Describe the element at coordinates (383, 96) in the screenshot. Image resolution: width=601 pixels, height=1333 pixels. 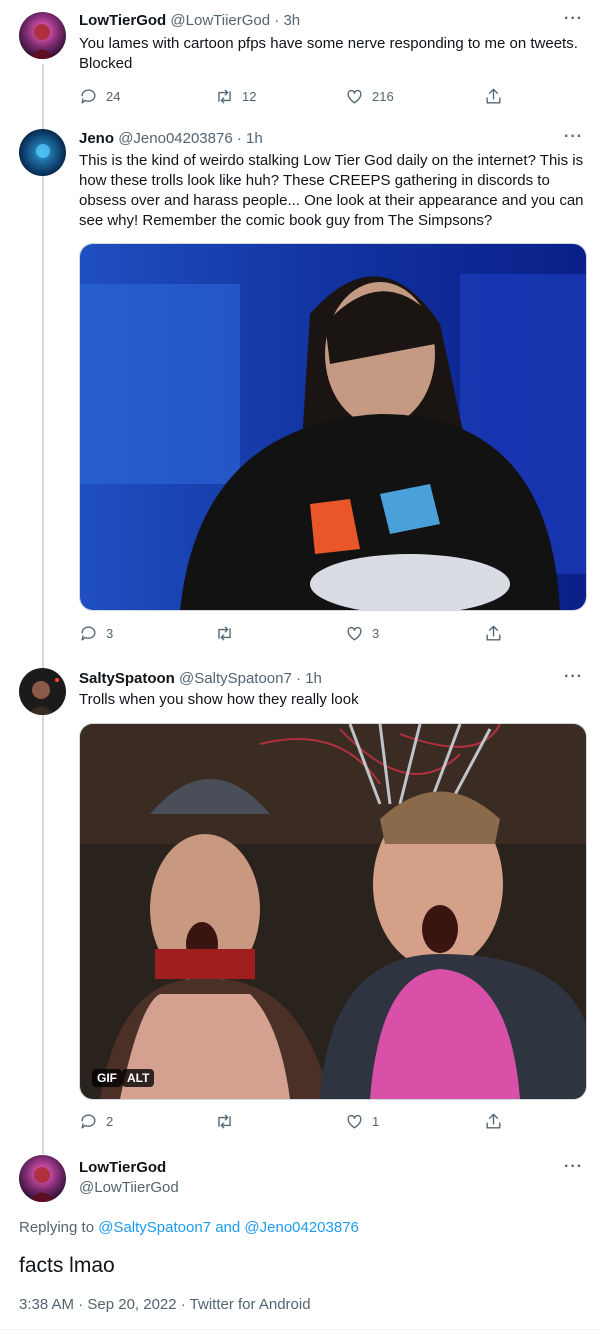
I see `like-count: 216` at that location.